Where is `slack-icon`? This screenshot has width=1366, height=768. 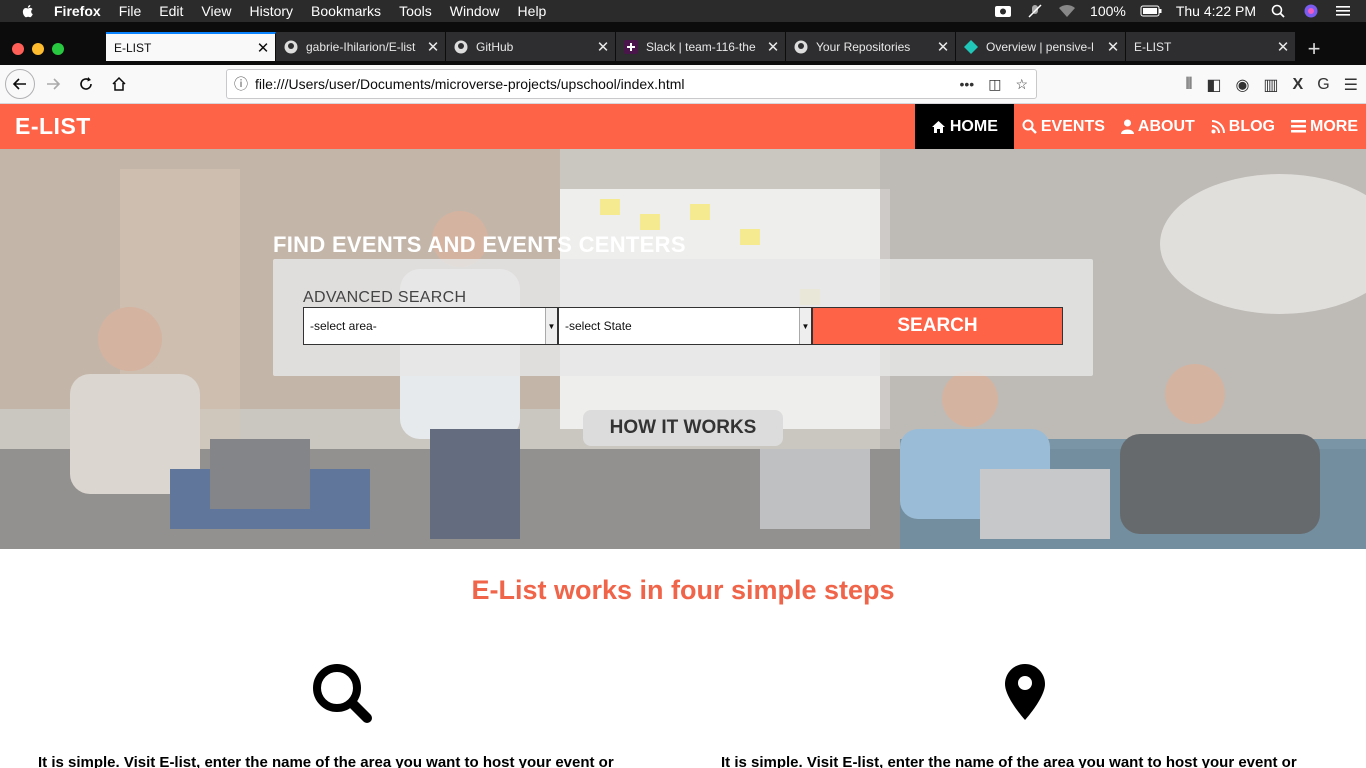
slack-icon is located at coordinates (631, 46).